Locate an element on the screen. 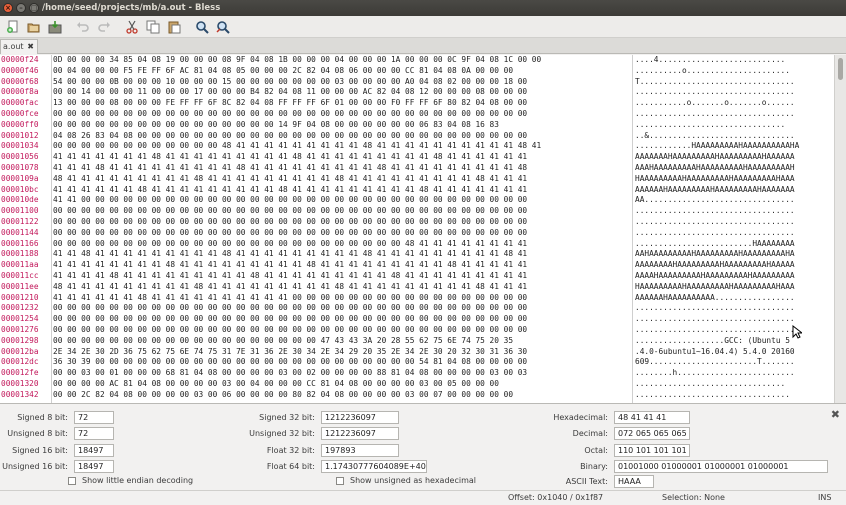  row-ascii: AAAAAAHAAAAAAAAAHAAAAAAAAAHAAAAAAA is located at coordinates (734, 190).